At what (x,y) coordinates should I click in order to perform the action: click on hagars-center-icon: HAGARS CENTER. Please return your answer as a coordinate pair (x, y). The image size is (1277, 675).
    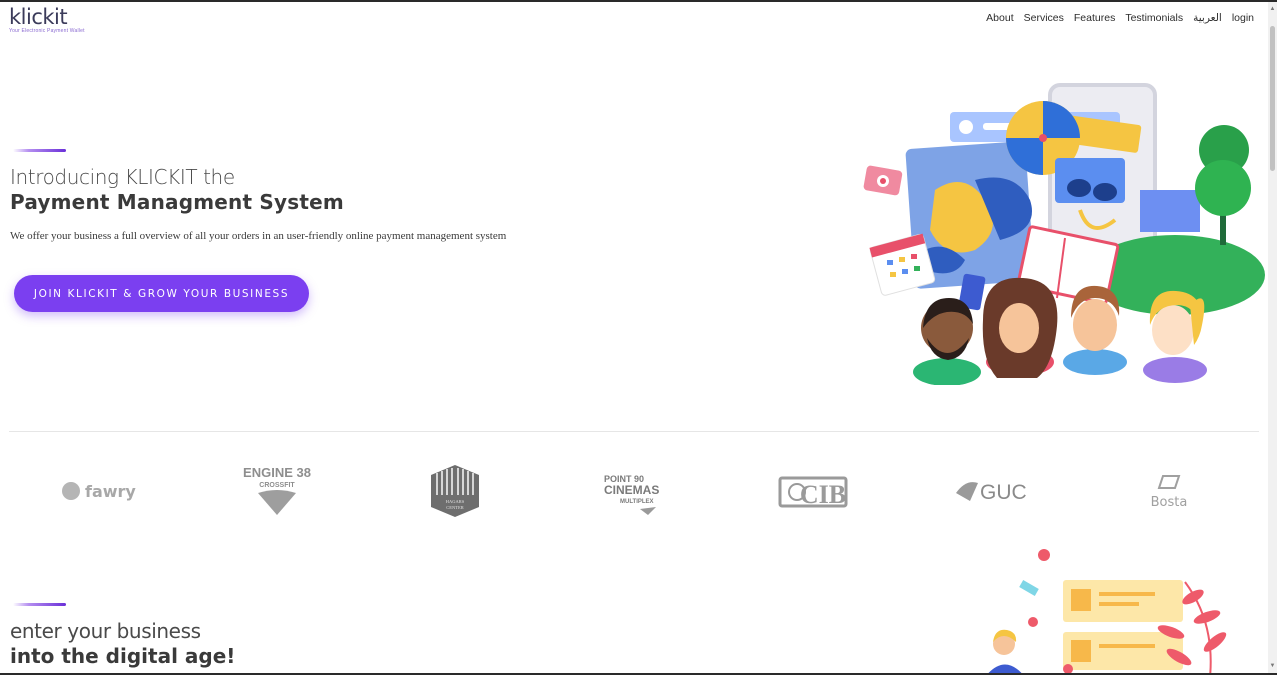
    Looking at the image, I should click on (455, 491).